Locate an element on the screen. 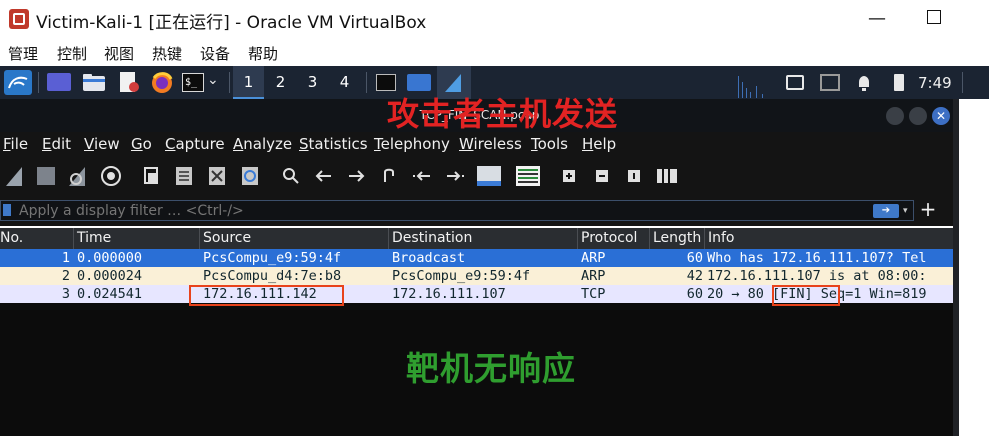 The image size is (989, 436). go-back-icon is located at coordinates (324, 176).